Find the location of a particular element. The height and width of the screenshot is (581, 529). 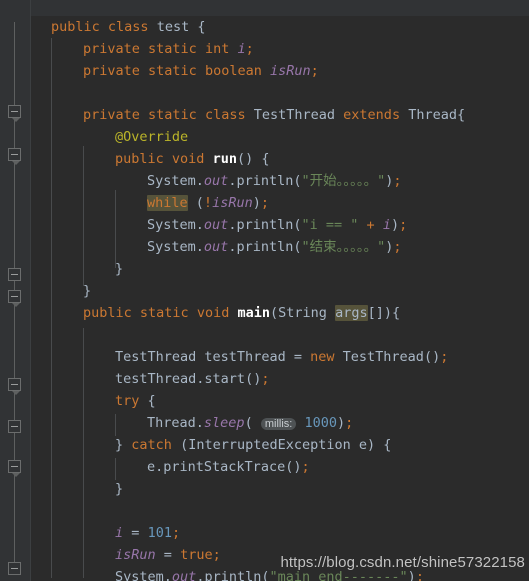

fold-marker-class-testthread is located at coordinates (14, 111).